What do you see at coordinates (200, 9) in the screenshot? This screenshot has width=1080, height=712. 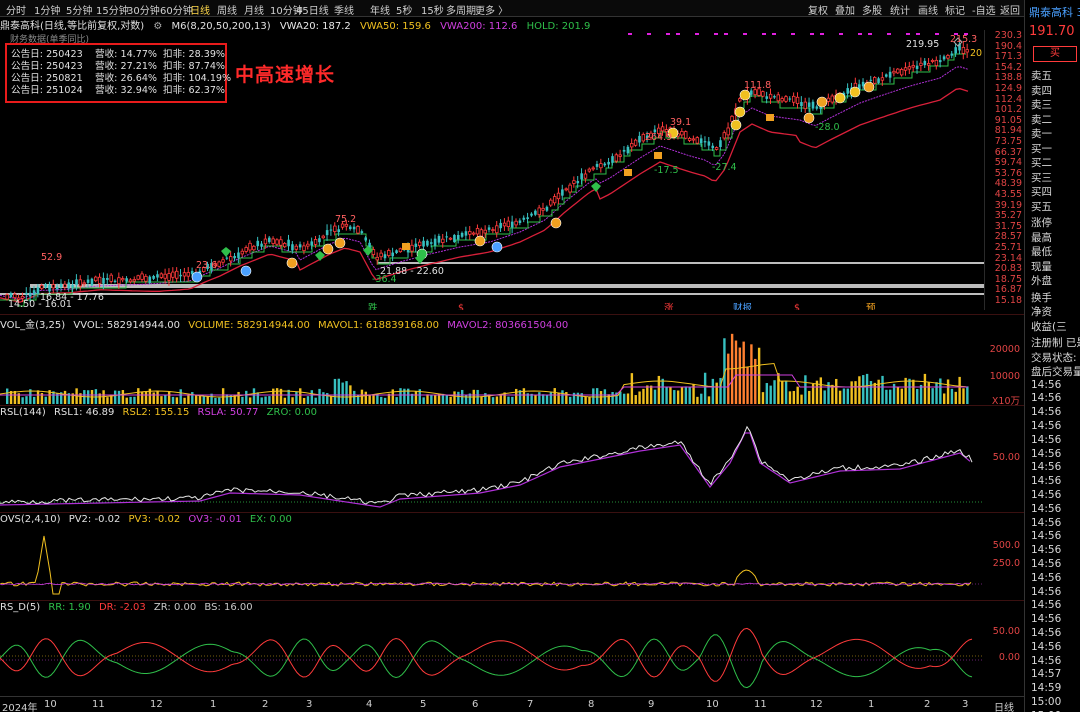 I see `tab-6: 日线` at bounding box center [200, 9].